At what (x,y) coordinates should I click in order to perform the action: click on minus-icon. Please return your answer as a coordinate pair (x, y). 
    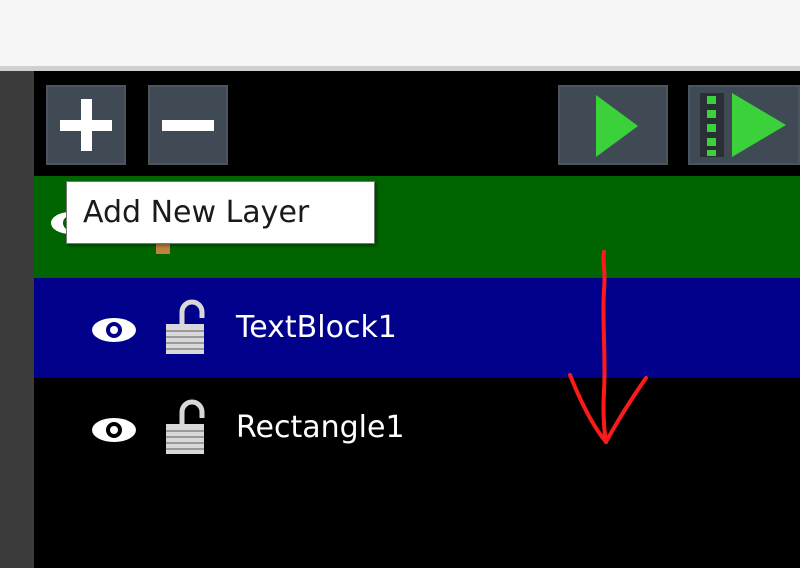
    Looking at the image, I should click on (188, 125).